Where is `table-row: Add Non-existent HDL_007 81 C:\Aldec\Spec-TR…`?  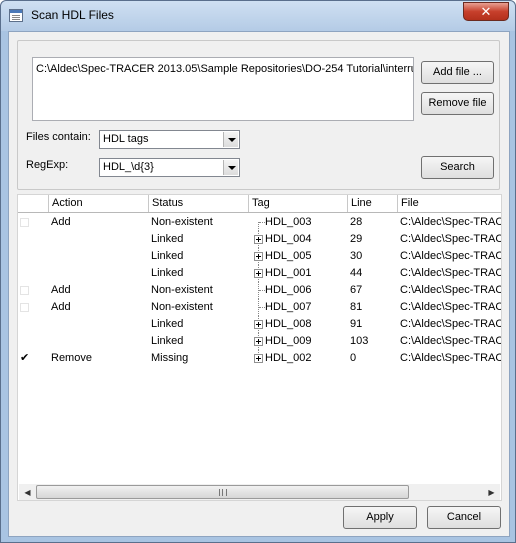 table-row: Add Non-existent HDL_007 81 C:\Aldec\Spec-TR… is located at coordinates (259, 307).